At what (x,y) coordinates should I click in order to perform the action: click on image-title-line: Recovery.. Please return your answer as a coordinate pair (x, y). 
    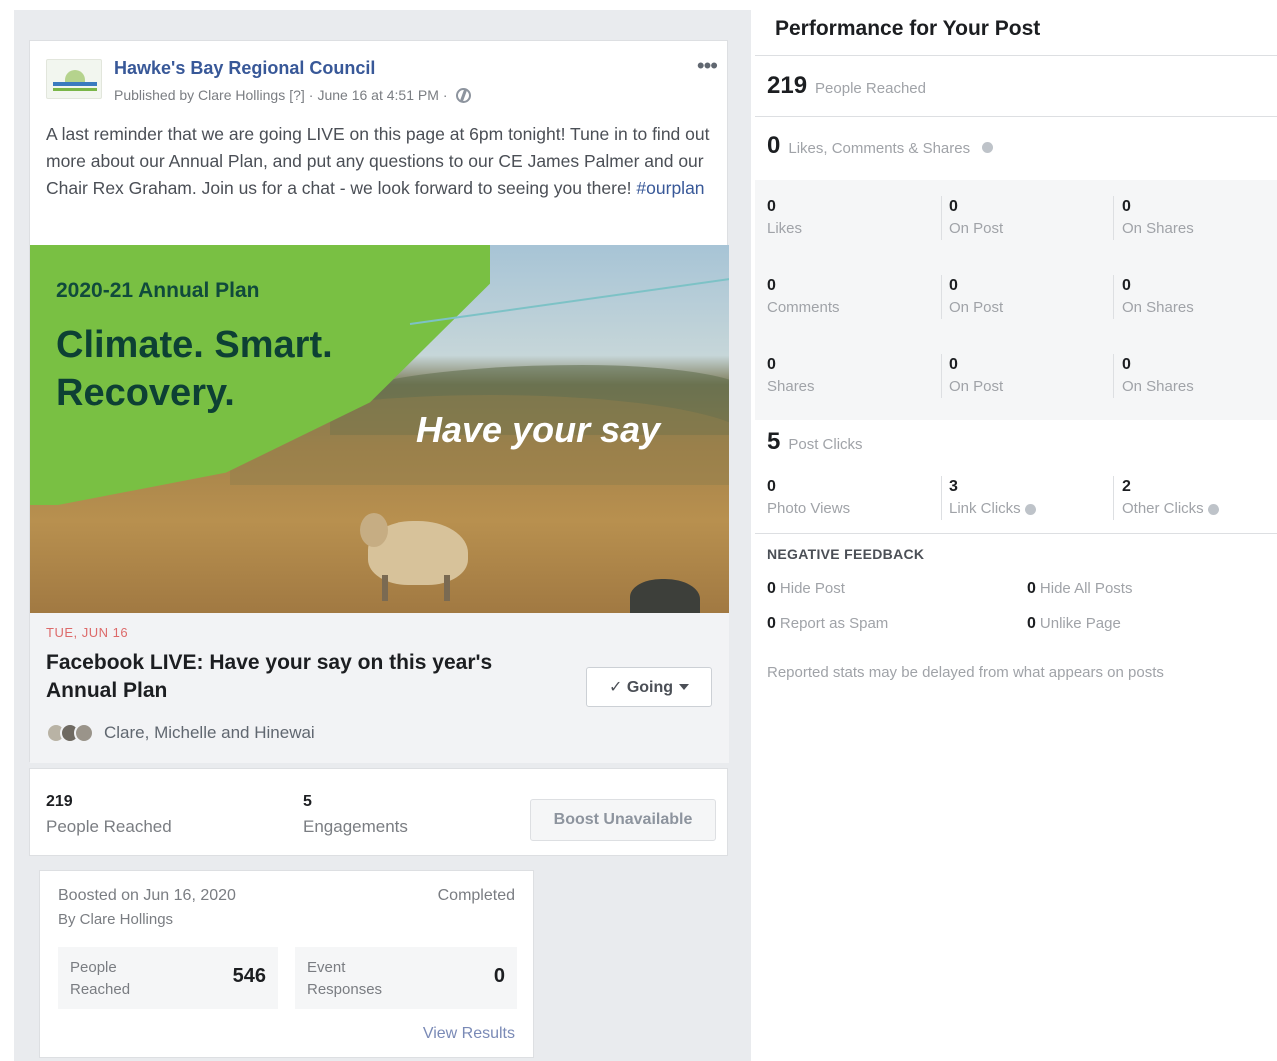
    Looking at the image, I should click on (145, 393).